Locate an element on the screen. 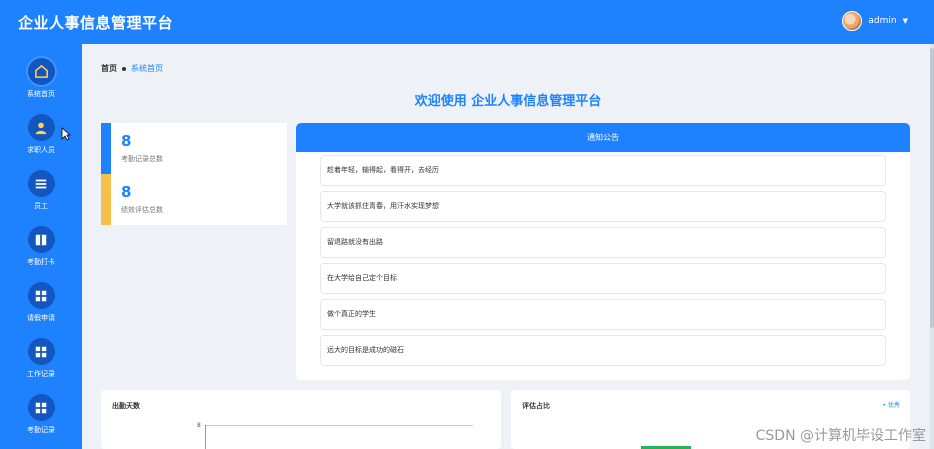  notice-item: 留退路就没有出路 is located at coordinates (603, 242).